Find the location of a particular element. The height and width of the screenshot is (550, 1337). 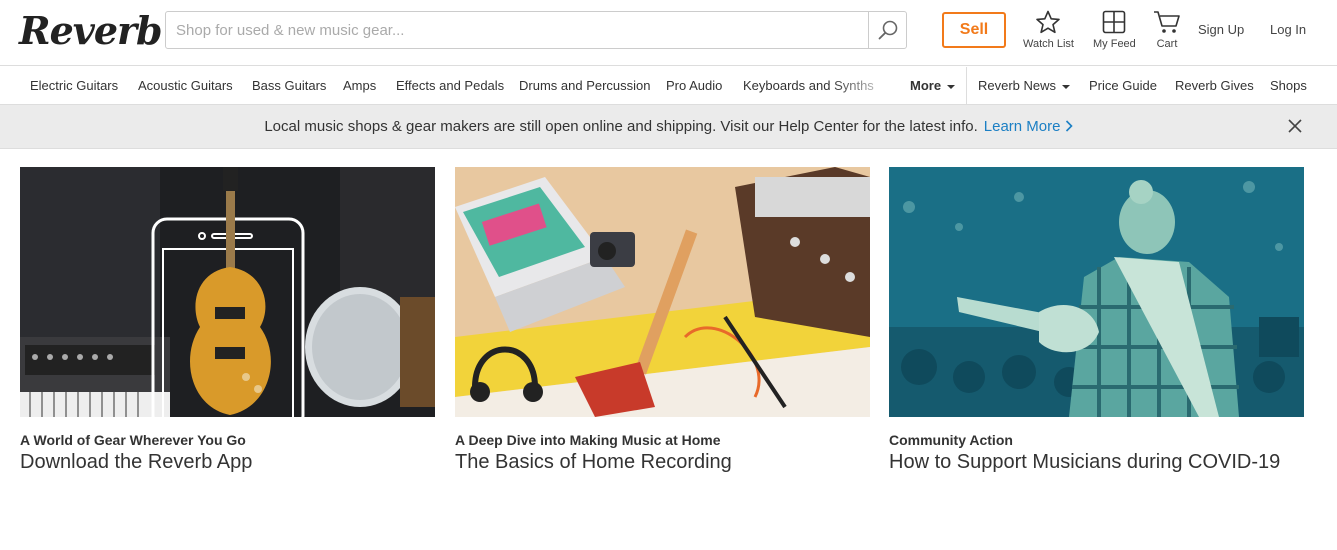

nav-divider is located at coordinates (966, 85).